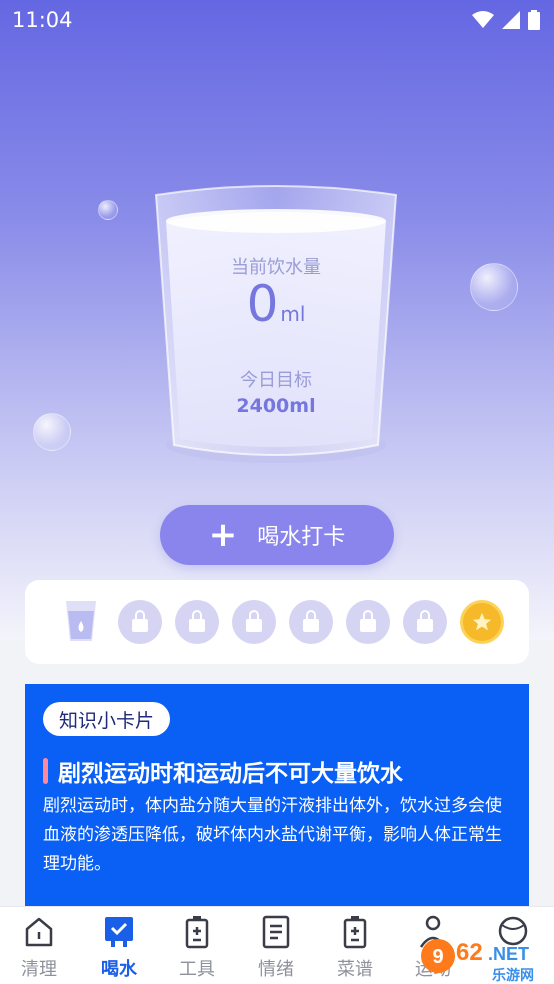 Image resolution: width=554 pixels, height=984 pixels. I want to click on water-check-icon, so click(119, 932).